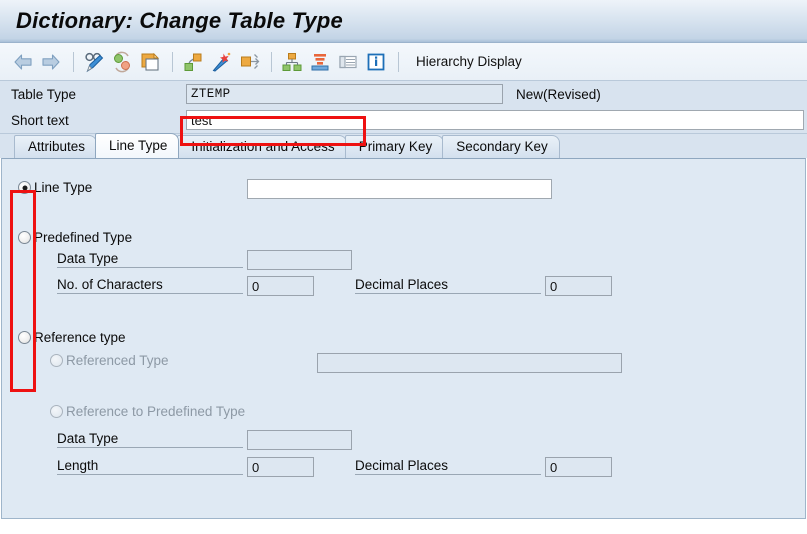 This screenshot has height=534, width=807. Describe the element at coordinates (56, 360) in the screenshot. I see `referenced-type-radio` at that location.